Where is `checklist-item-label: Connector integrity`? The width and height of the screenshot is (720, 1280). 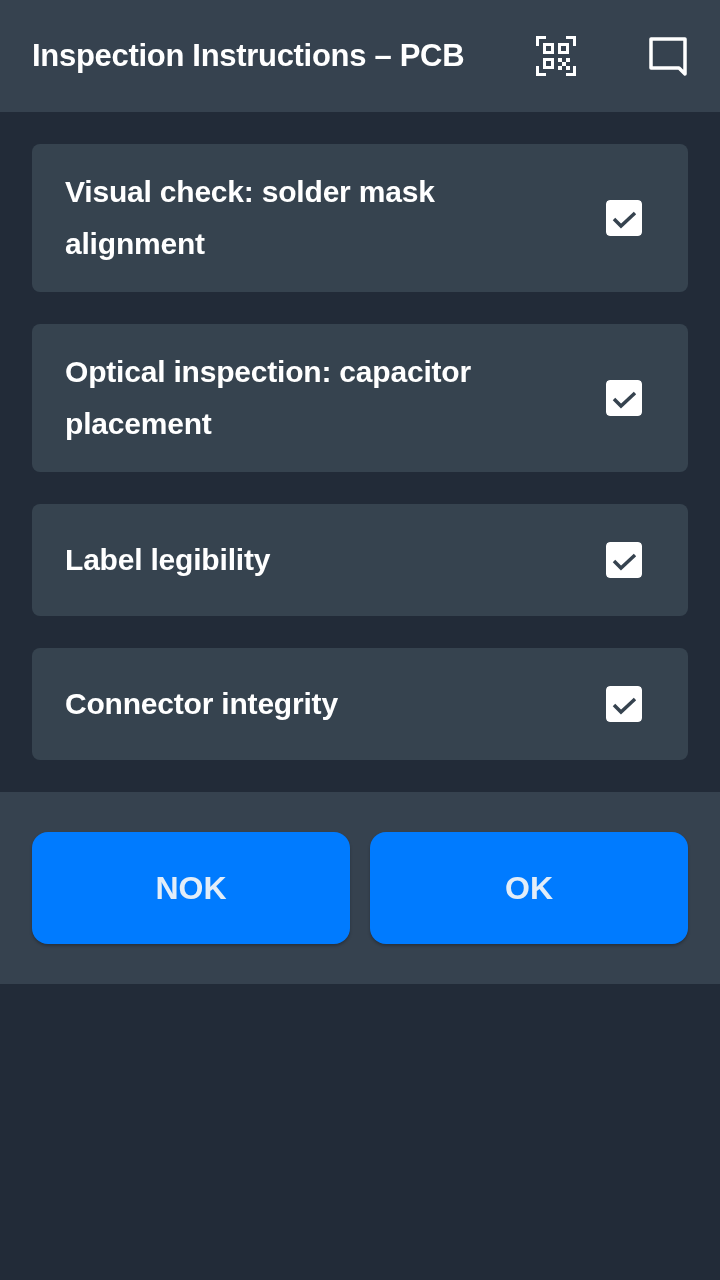 checklist-item-label: Connector integrity is located at coordinates (202, 704).